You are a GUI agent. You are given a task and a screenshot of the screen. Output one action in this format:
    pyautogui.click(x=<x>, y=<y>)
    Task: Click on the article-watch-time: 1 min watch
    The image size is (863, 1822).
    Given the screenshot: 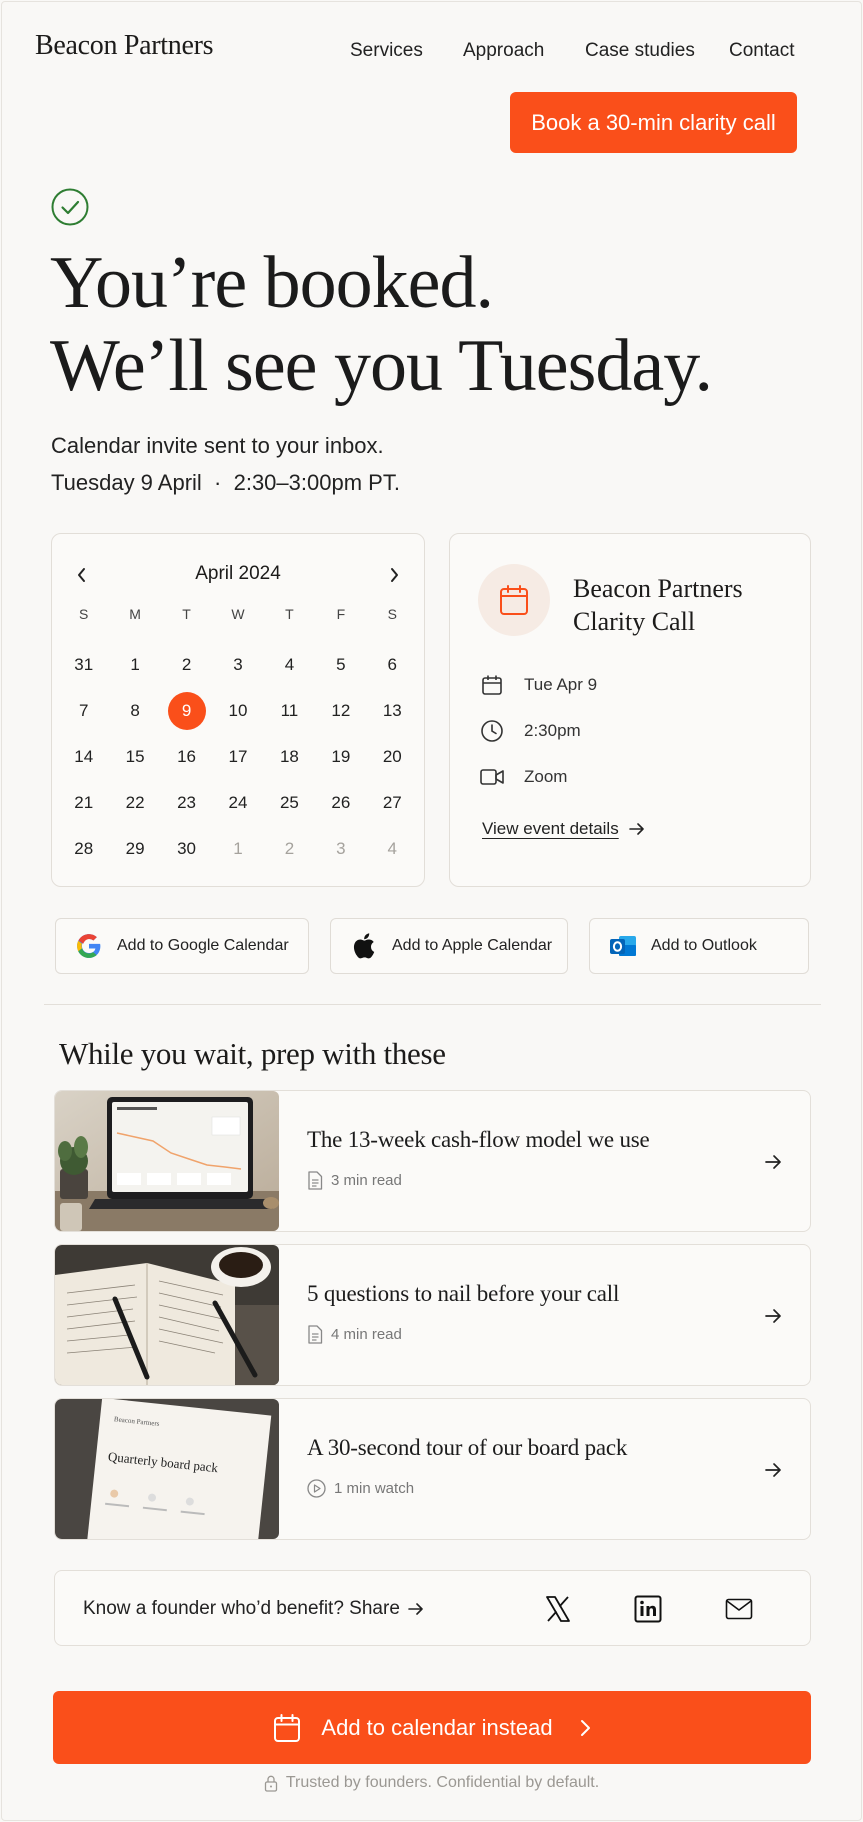 What is the action you would take?
    pyautogui.click(x=374, y=1488)
    